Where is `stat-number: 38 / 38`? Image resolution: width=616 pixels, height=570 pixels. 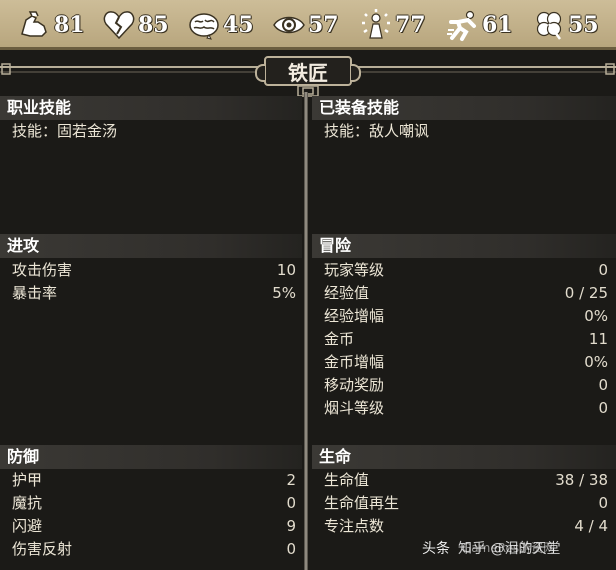
stat-number: 38 / 38 is located at coordinates (581, 480).